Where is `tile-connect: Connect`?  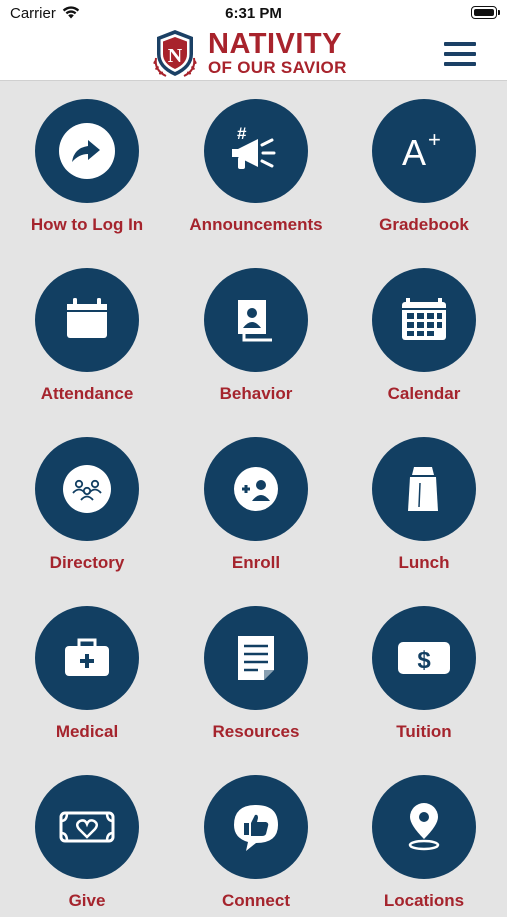
tile-connect: Connect is located at coordinates (255, 837).